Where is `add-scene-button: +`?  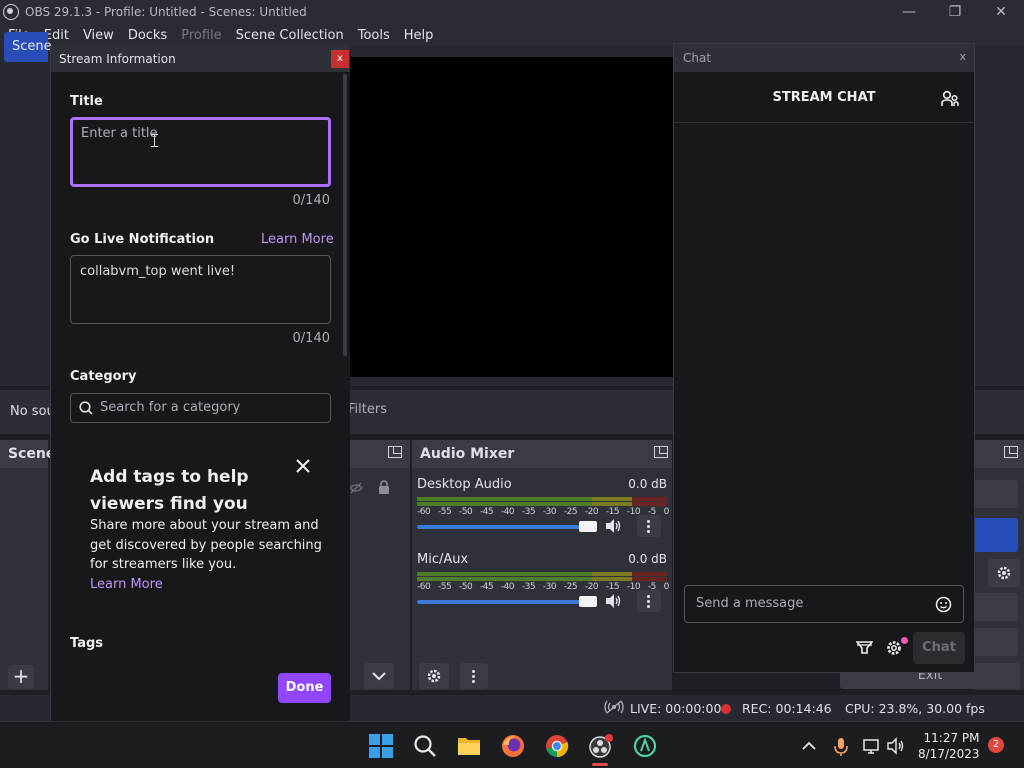
add-scene-button: + is located at coordinates (21, 677).